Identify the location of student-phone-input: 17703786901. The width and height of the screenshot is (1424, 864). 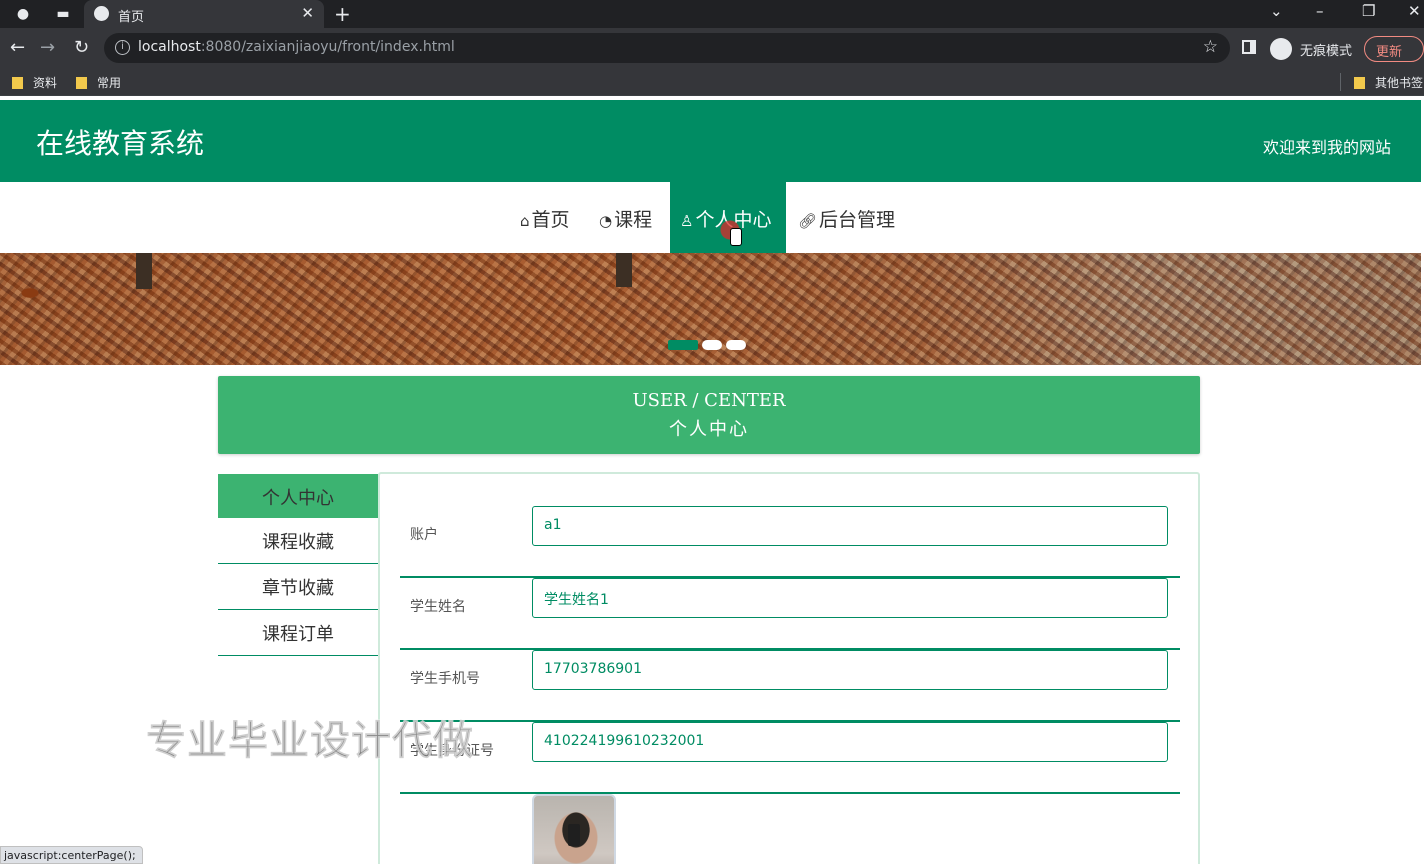
(850, 670).